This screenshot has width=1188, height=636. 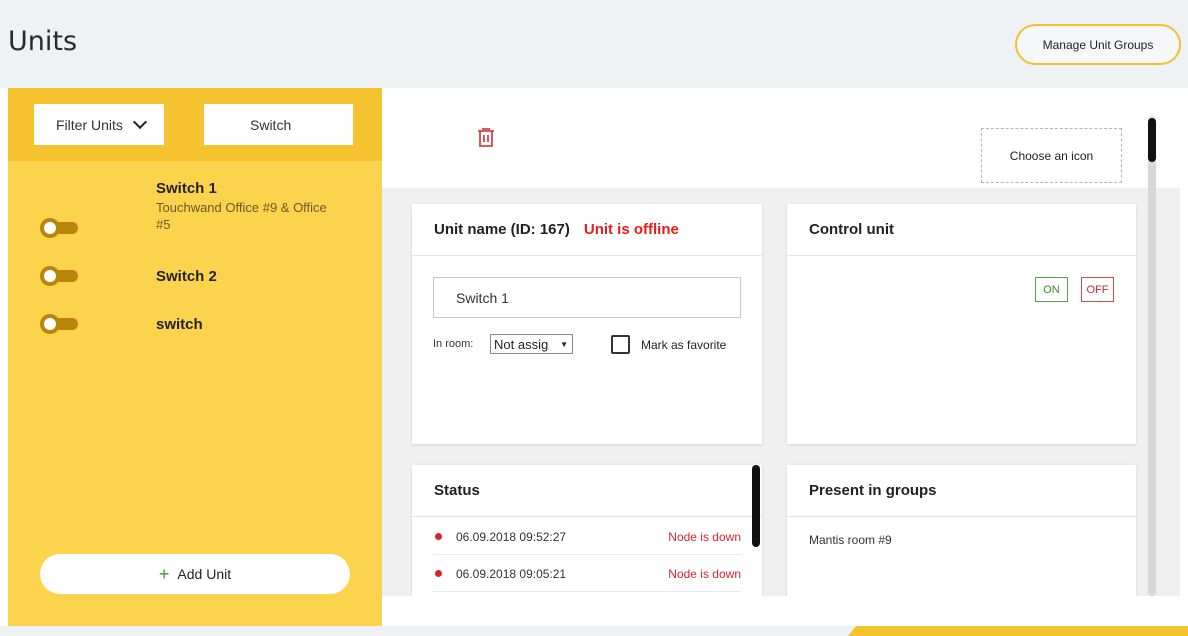 I want to click on room-select: Not assig ▼, so click(x=531, y=344).